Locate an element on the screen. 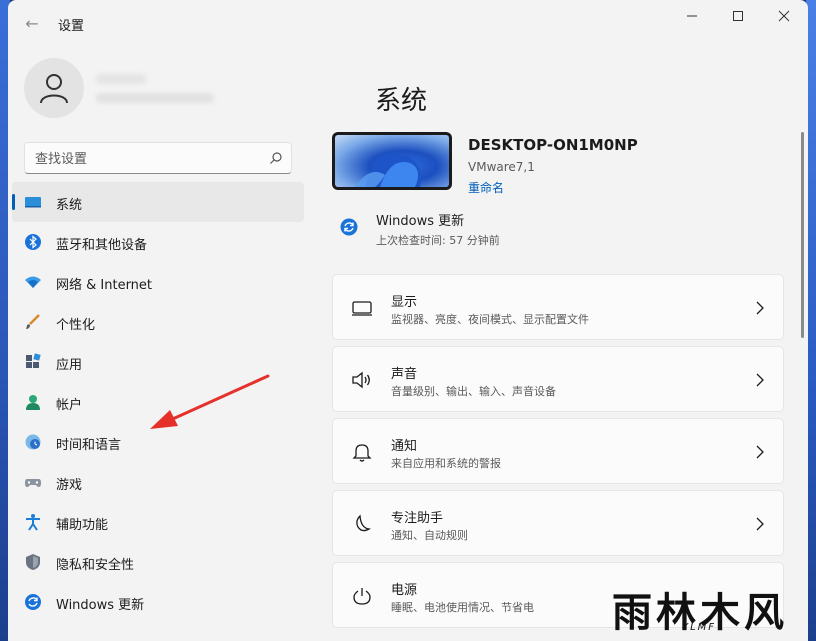  sidebar-item-label: 个性化 is located at coordinates (76, 325).